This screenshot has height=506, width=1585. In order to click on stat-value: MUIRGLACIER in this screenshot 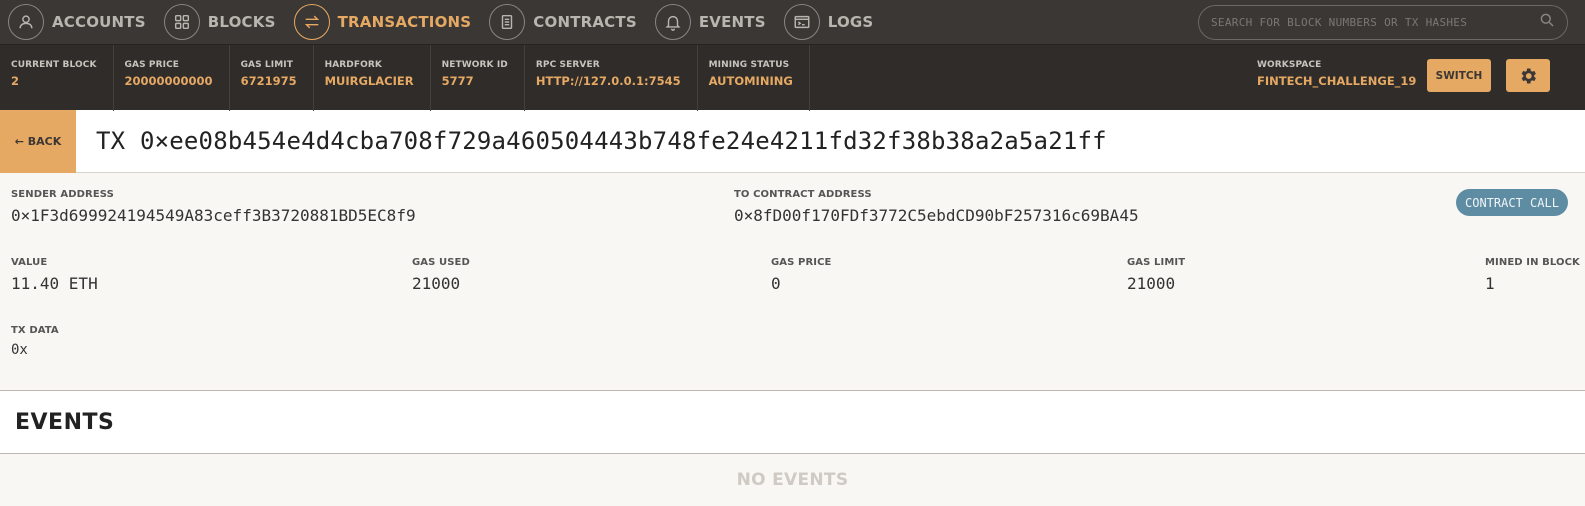, I will do `click(369, 80)`.